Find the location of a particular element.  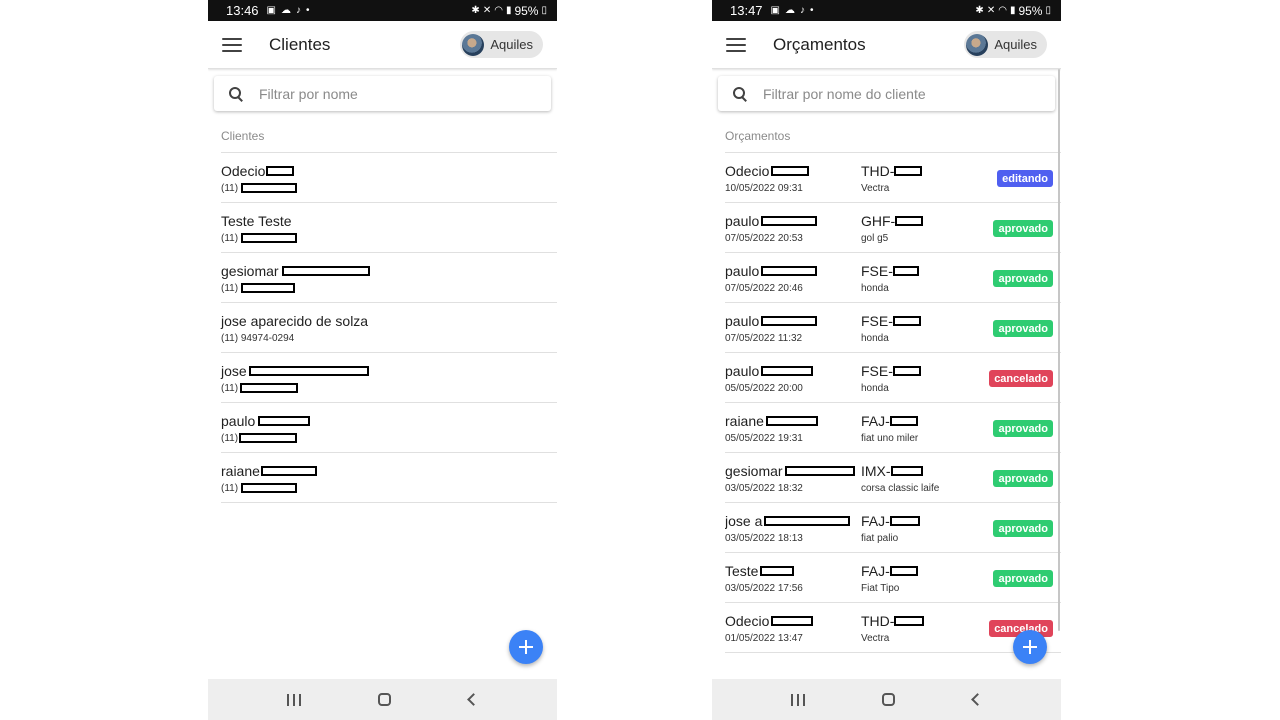

scrollbar is located at coordinates (1059, 350).